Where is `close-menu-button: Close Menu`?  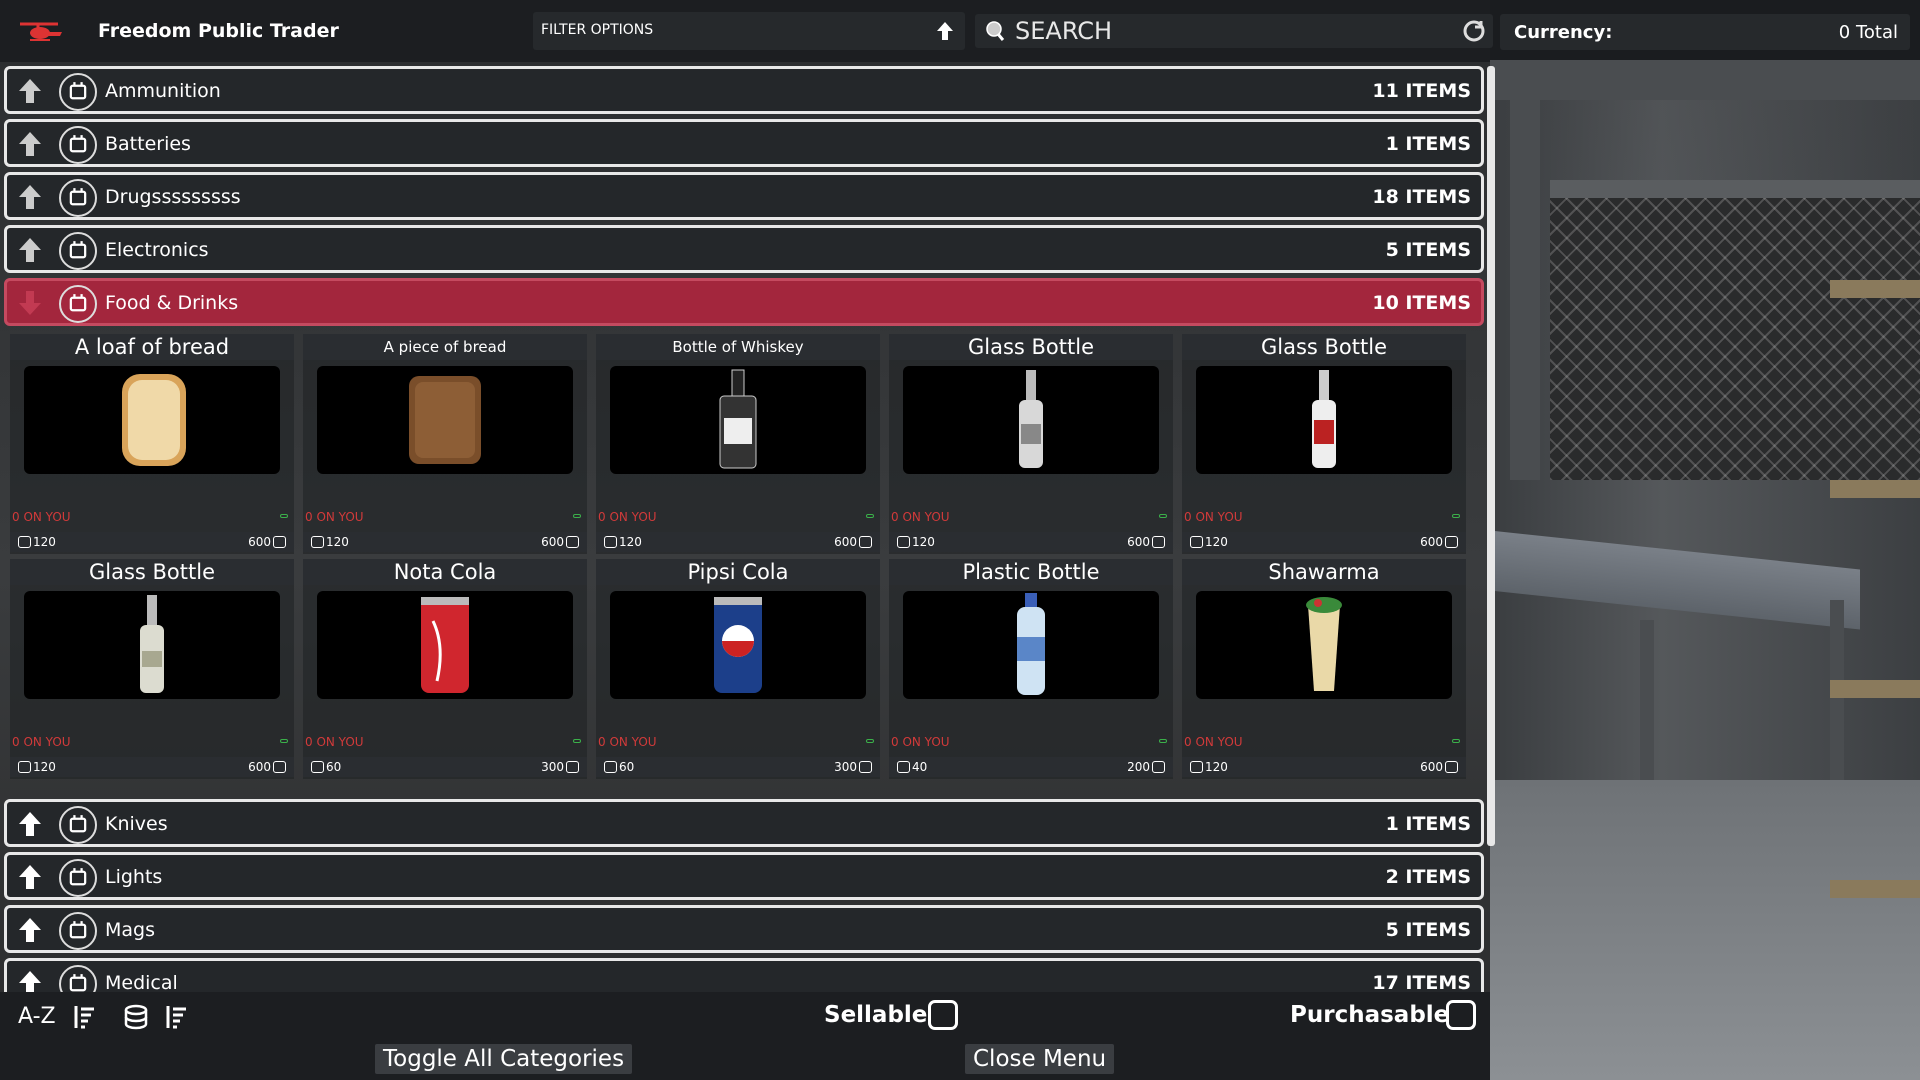 close-menu-button: Close Menu is located at coordinates (1040, 1059).